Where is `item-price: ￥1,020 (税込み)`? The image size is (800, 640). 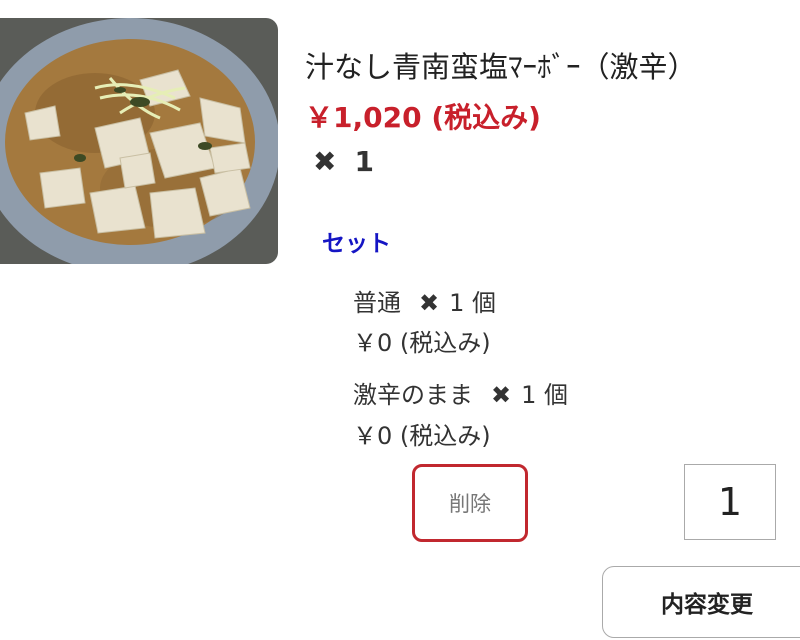
item-price: ￥1,020 (税込み) is located at coordinates (423, 117).